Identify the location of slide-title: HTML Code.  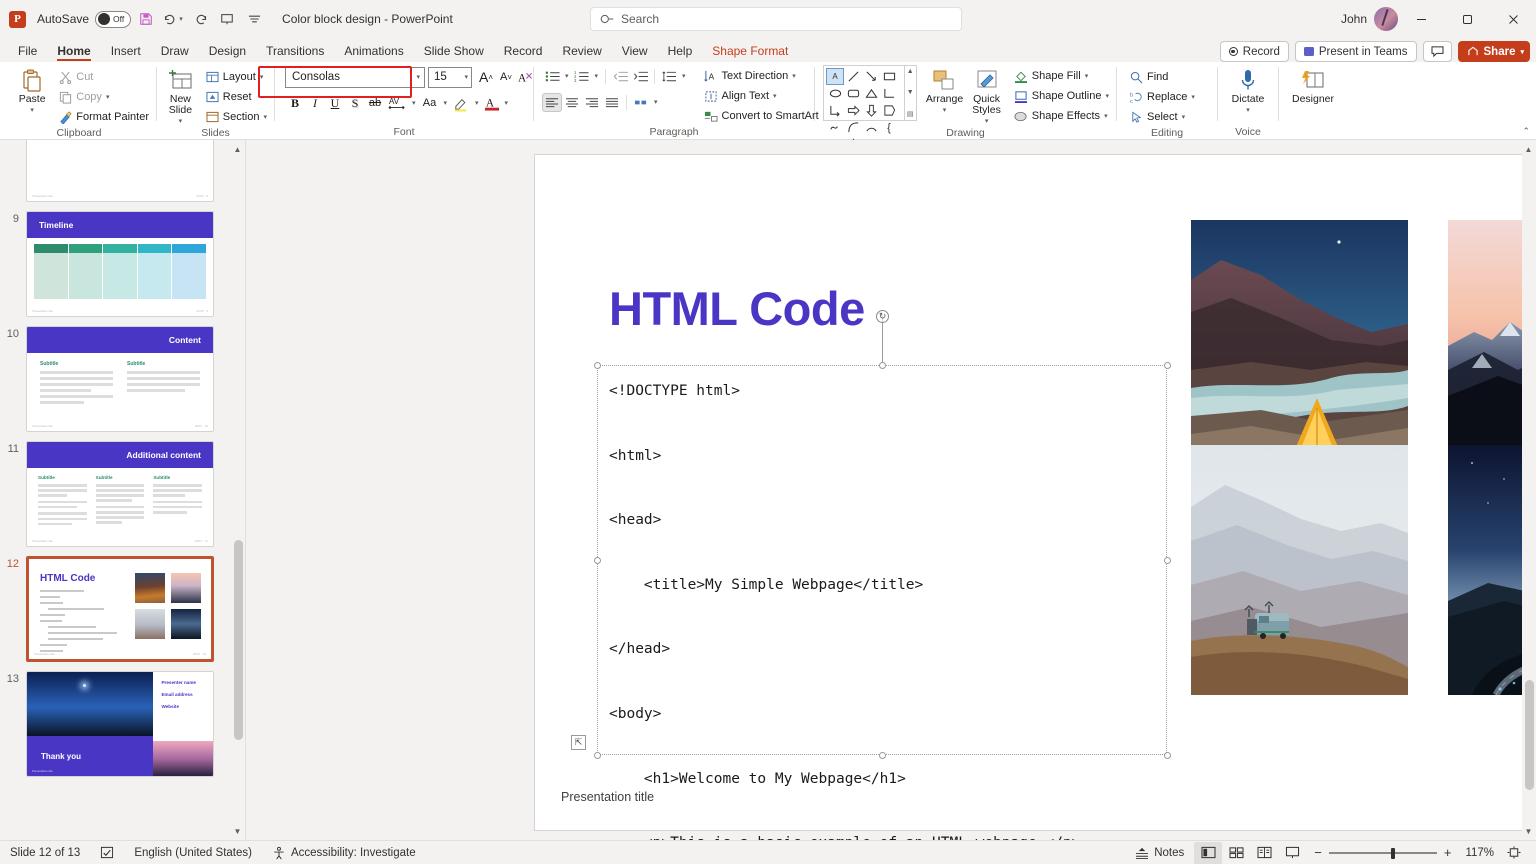
(737, 308).